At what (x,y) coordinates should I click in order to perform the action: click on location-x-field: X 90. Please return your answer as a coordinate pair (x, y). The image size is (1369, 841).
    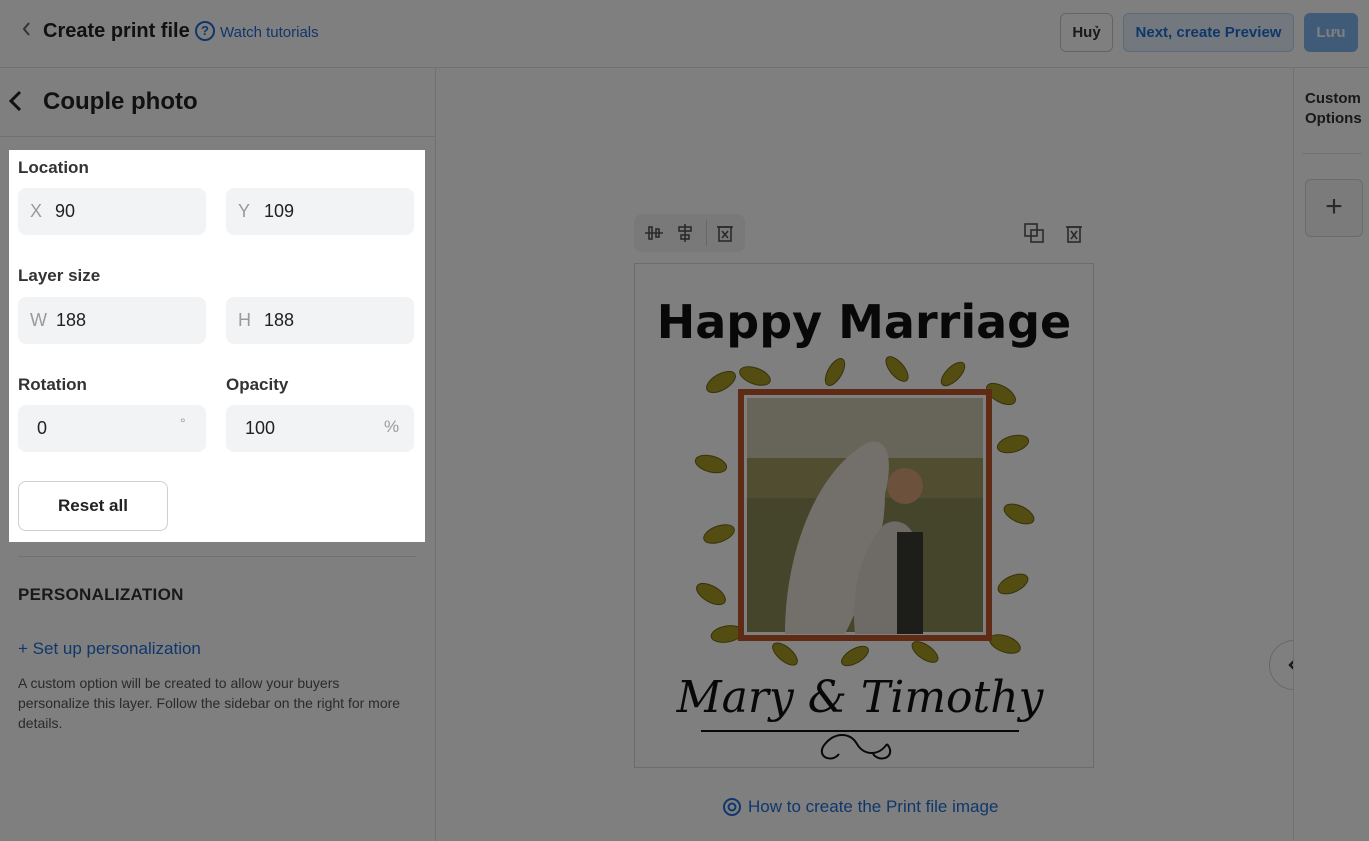
    Looking at the image, I should click on (112, 211).